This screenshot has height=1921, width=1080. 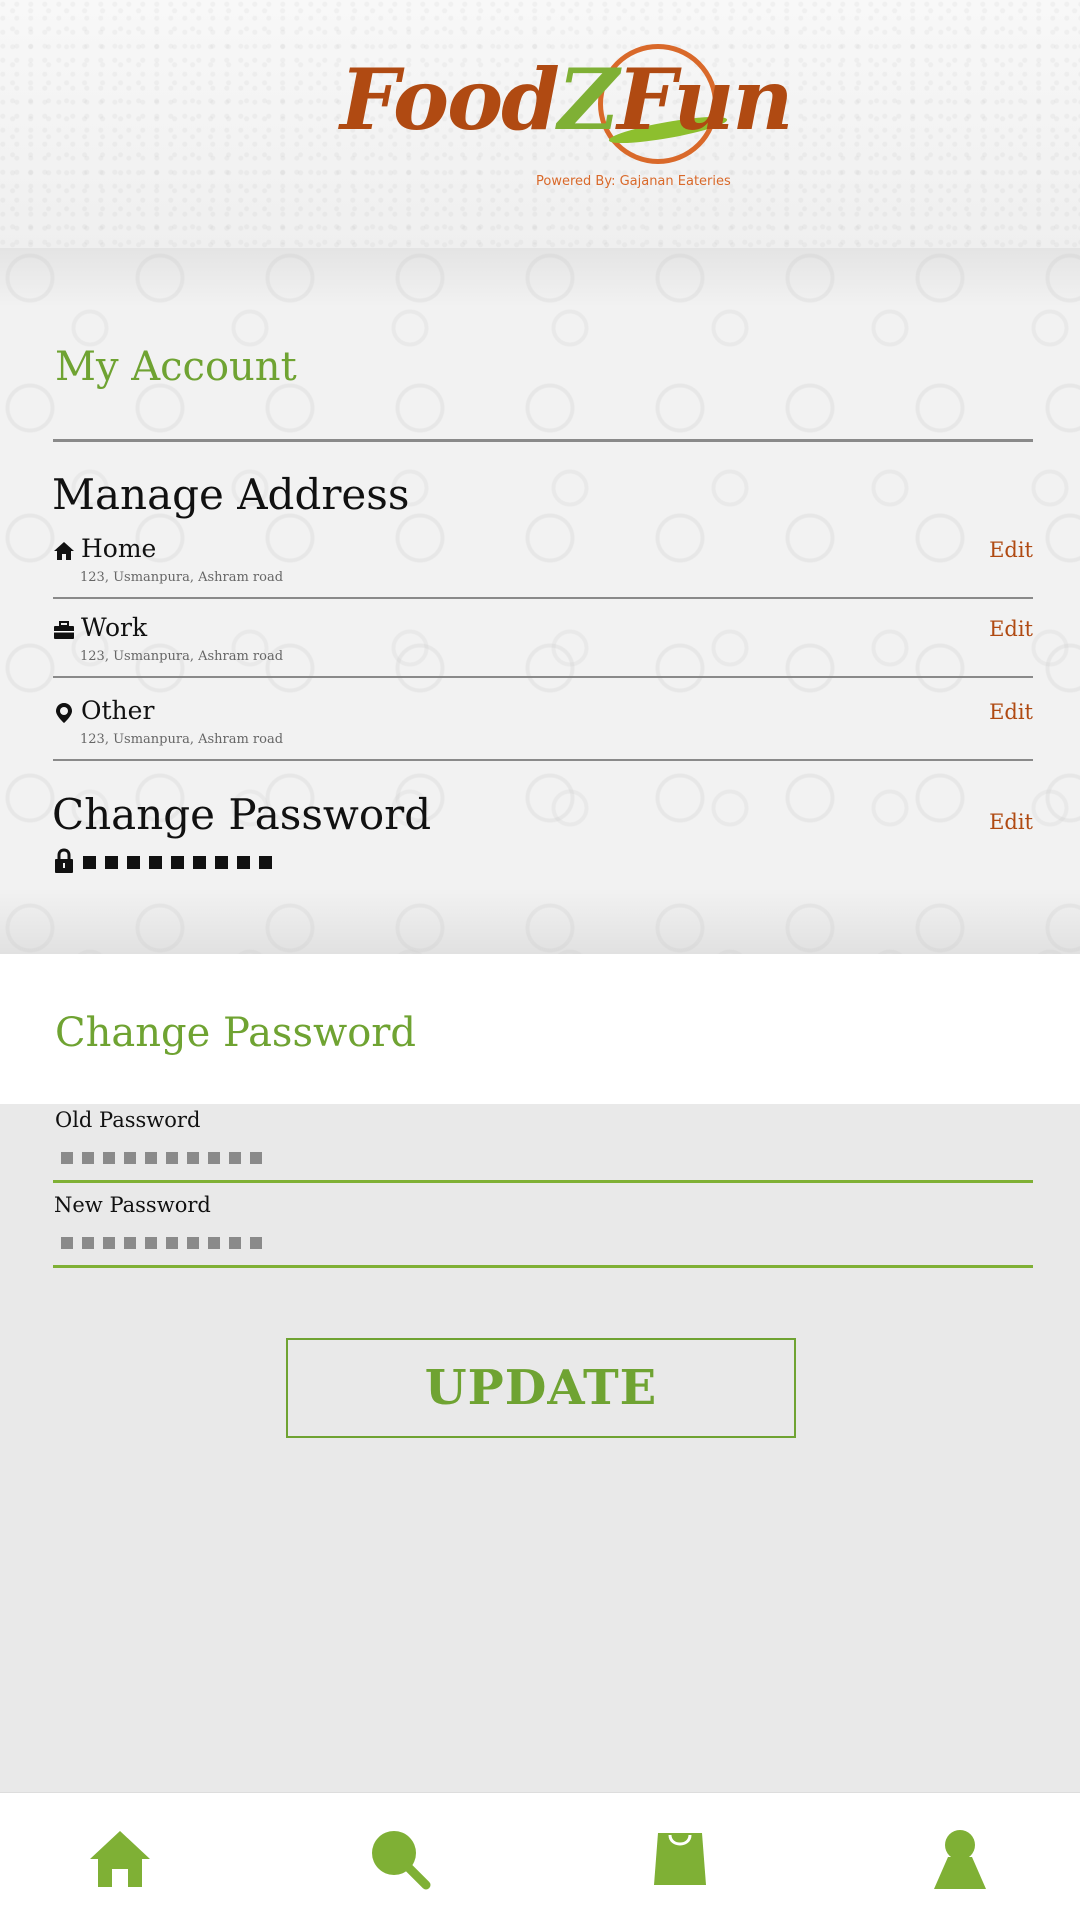 I want to click on new-password-label: New Password, so click(x=132, y=1205).